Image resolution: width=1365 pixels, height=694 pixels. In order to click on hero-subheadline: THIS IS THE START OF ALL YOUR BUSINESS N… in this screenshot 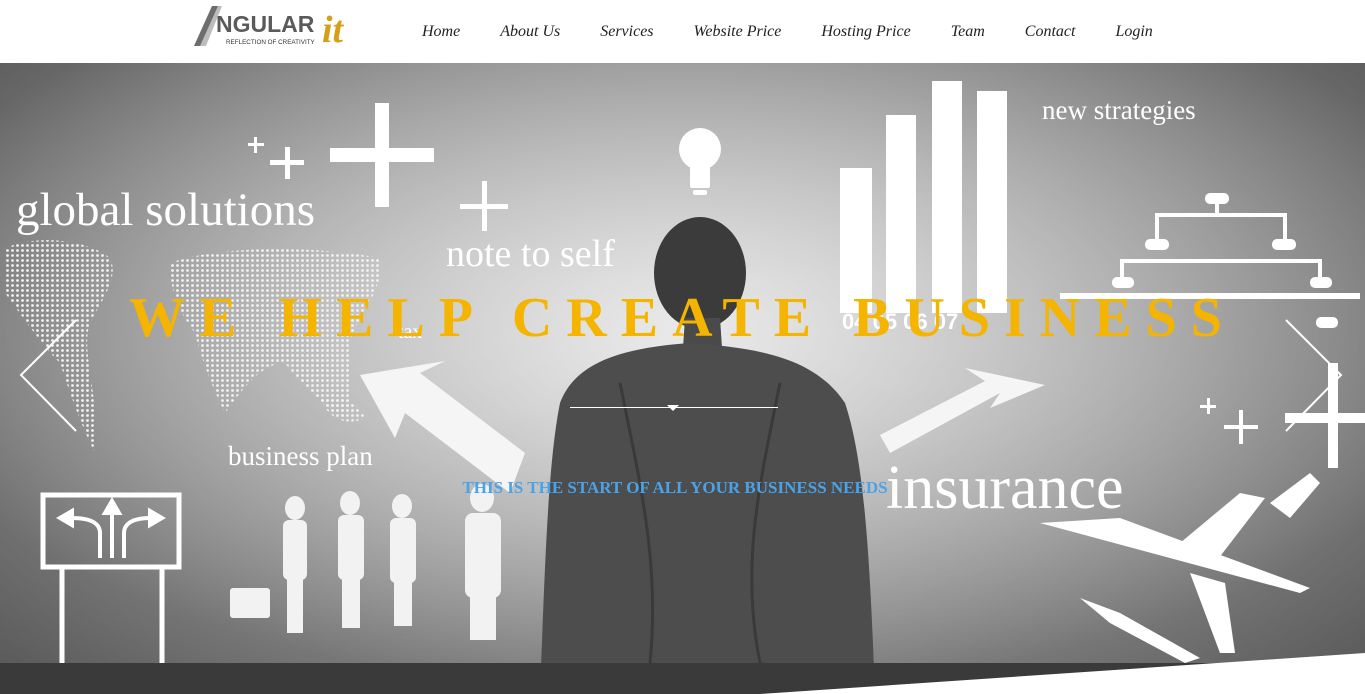, I will do `click(675, 487)`.